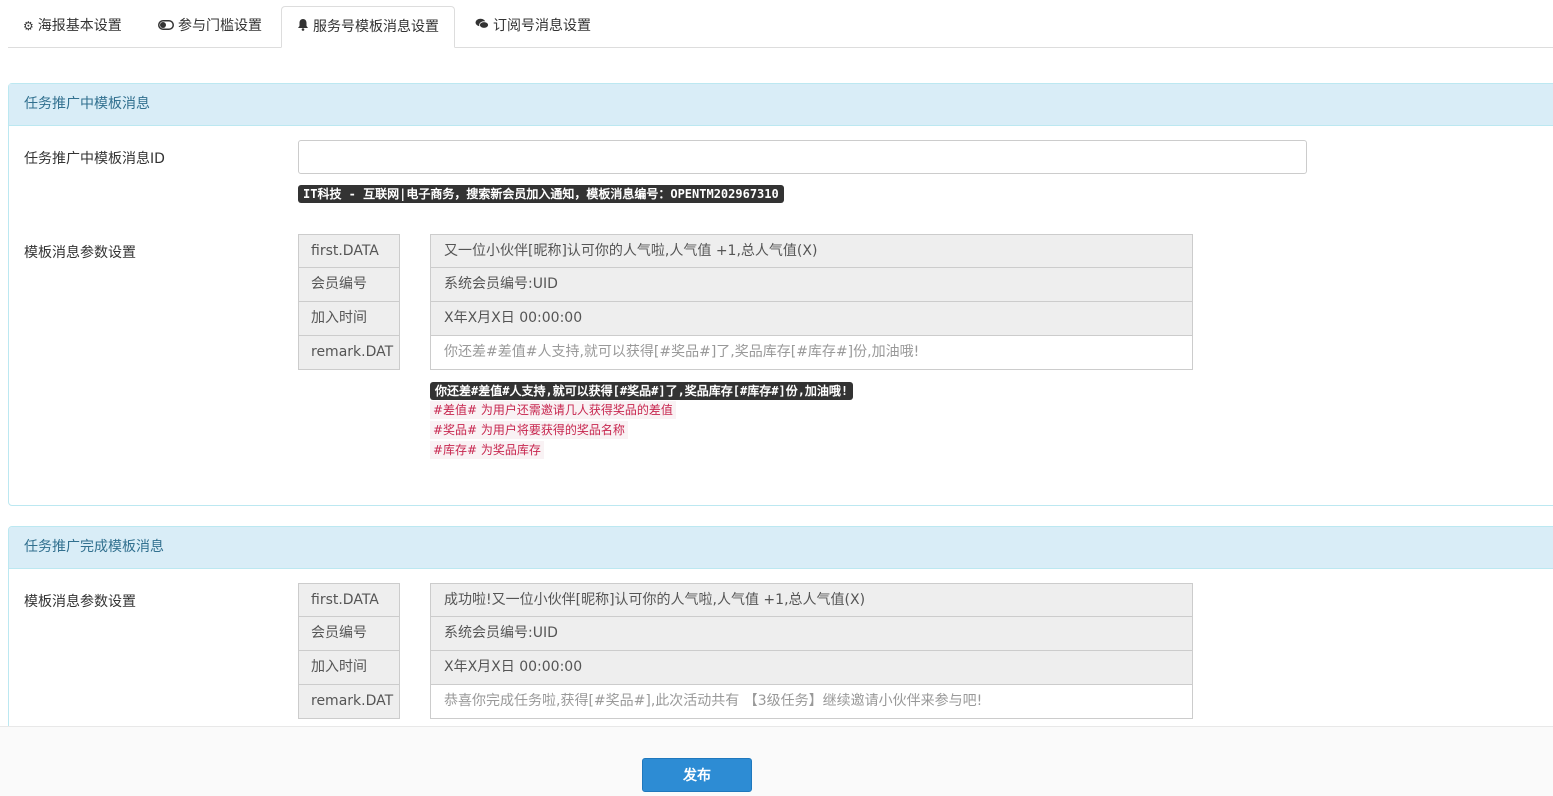 The image size is (1553, 796). I want to click on tab-service-template: 服务号模板消息设置, so click(368, 27).